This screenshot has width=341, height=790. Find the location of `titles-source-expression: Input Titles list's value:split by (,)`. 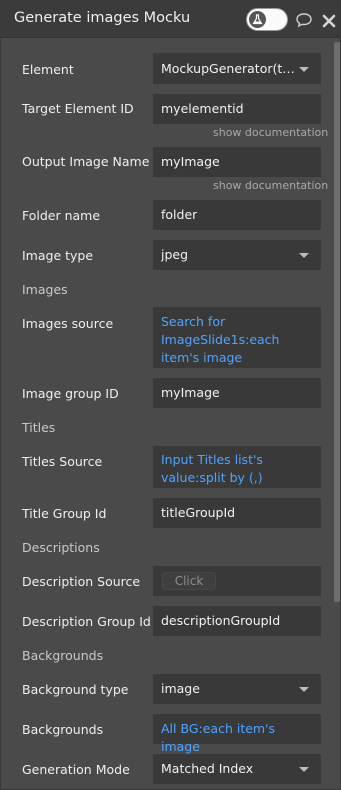

titles-source-expression: Input Titles list's value:split by (,) is located at coordinates (237, 467).